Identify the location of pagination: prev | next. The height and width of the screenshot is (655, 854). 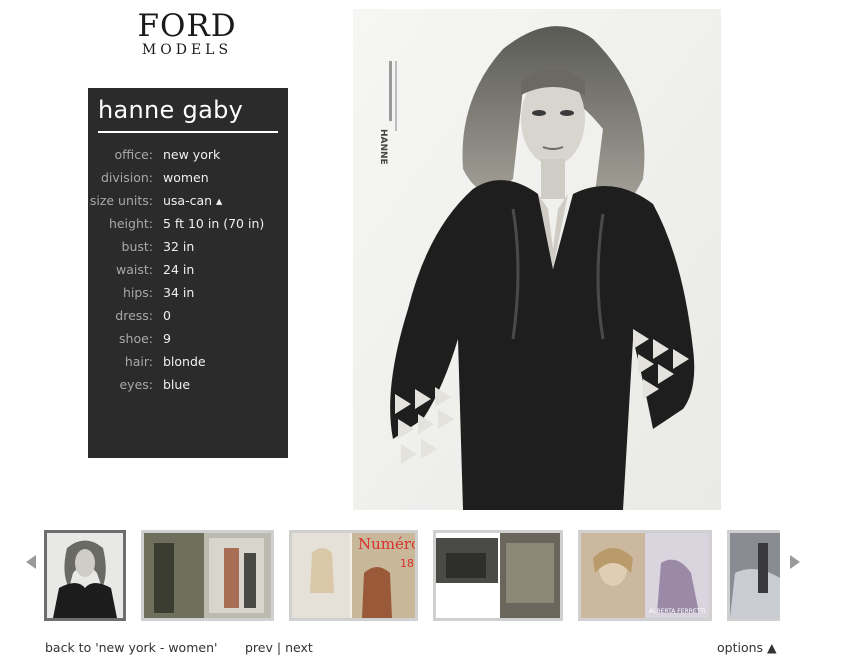
(279, 647).